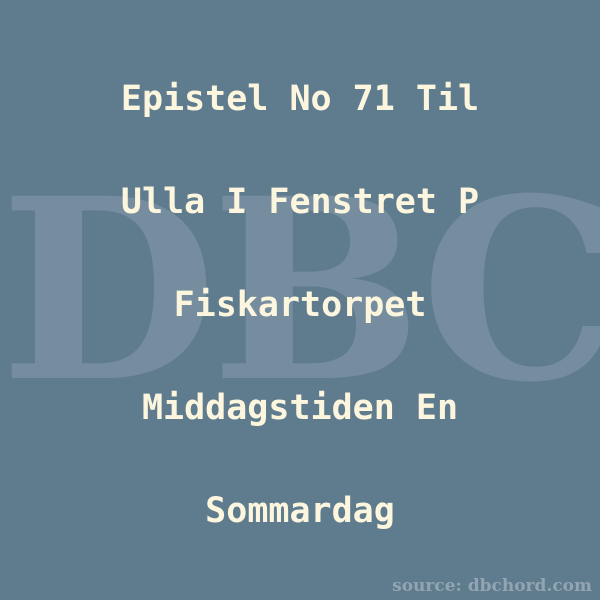  What do you see at coordinates (300, 305) in the screenshot?
I see `song-title-line-3: Fiskartorpet` at bounding box center [300, 305].